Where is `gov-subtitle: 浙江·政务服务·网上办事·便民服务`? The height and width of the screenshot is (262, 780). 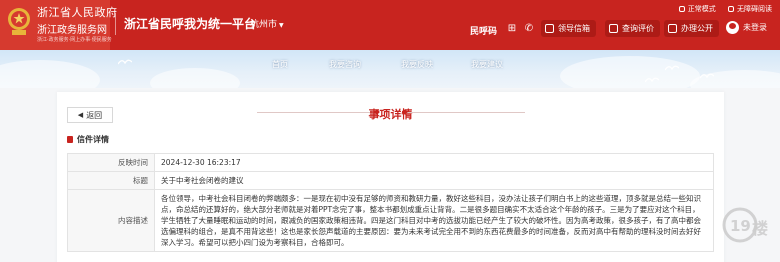 gov-subtitle: 浙江·政务服务·网上办事·便民服务 is located at coordinates (74, 40).